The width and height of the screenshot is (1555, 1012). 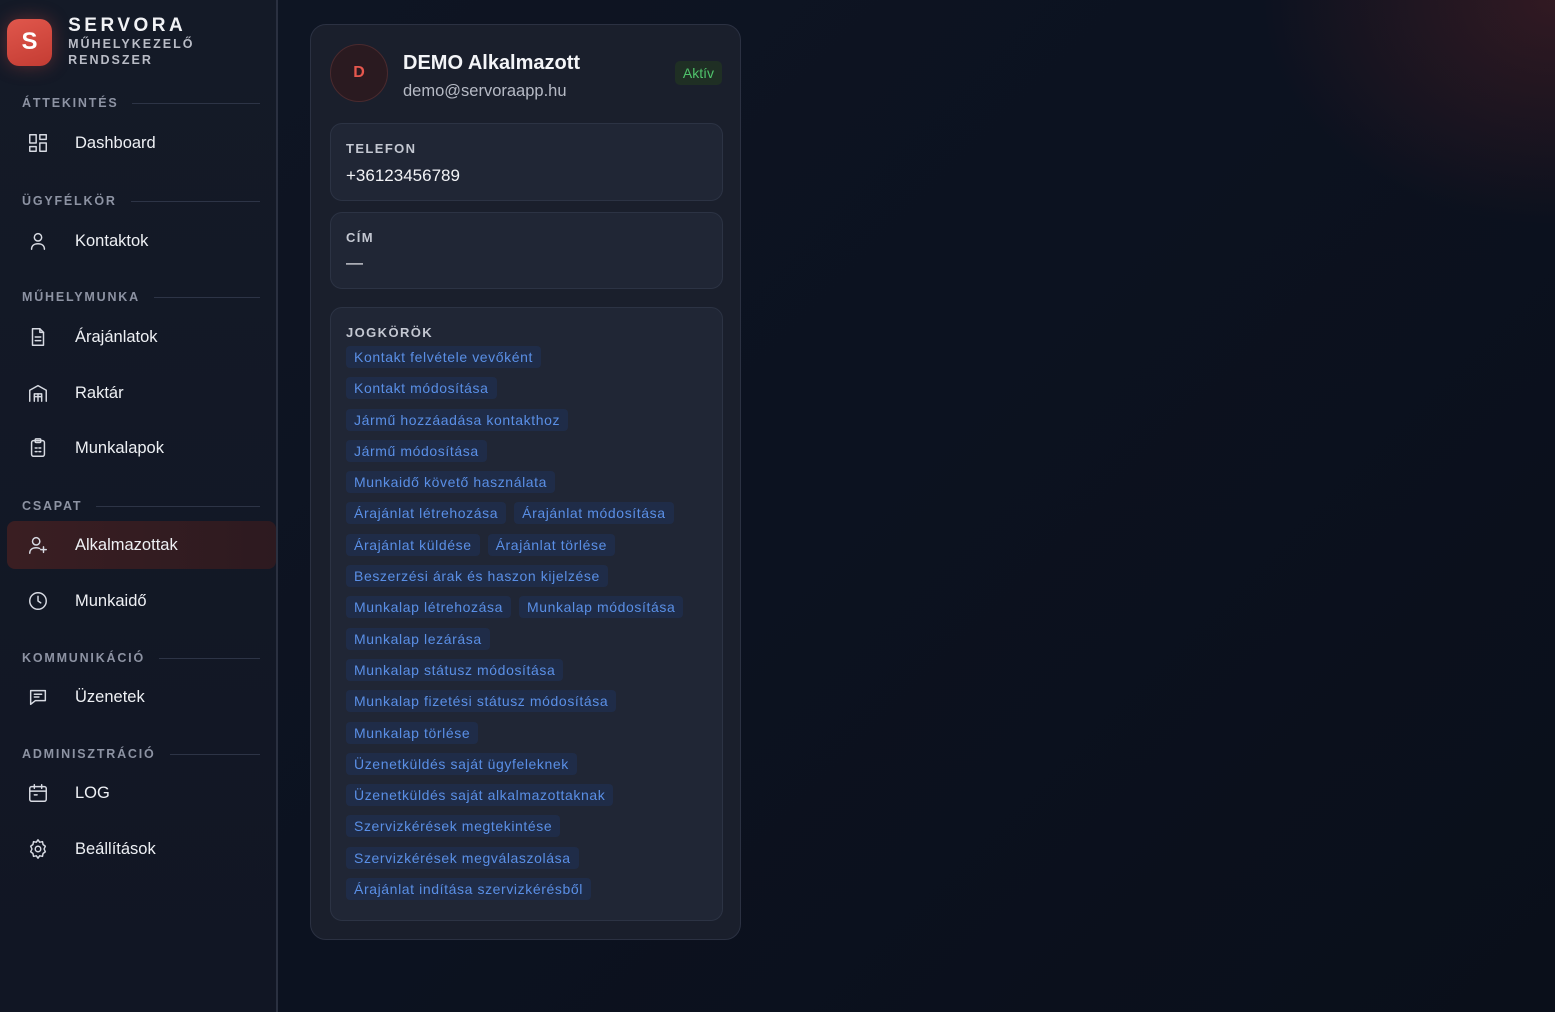 What do you see at coordinates (601, 607) in the screenshot?
I see `permission-tag: Munkalap módosítása` at bounding box center [601, 607].